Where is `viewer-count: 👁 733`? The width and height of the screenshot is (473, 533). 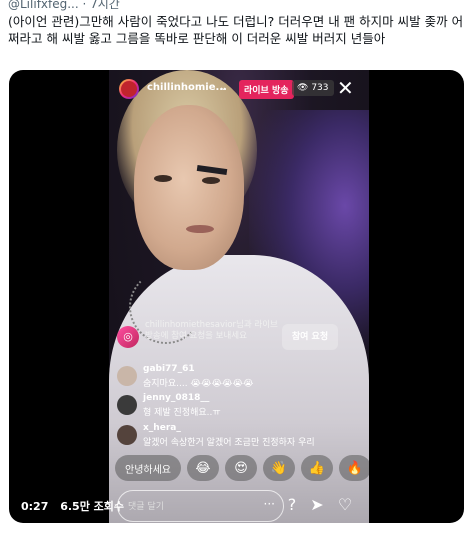
viewer-count: 👁 733 is located at coordinates (313, 88).